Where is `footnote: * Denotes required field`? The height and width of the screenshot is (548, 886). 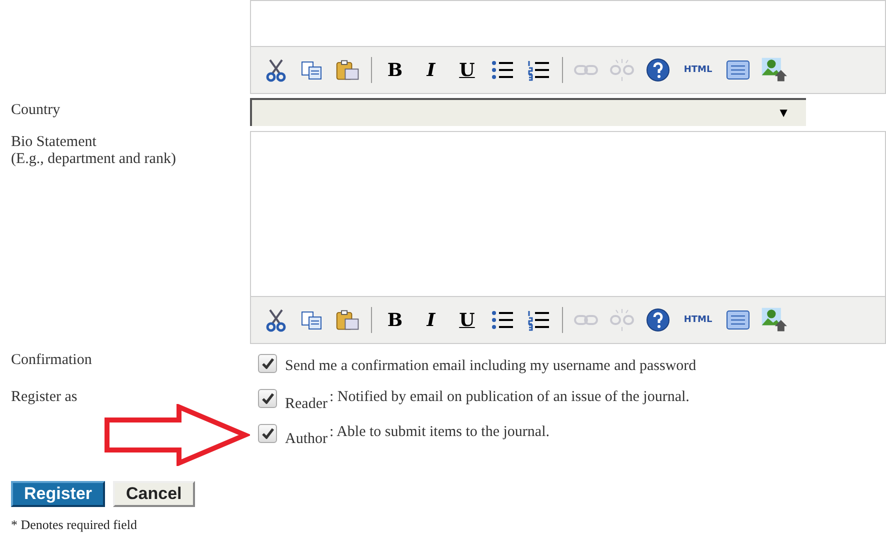
footnote: * Denotes required field is located at coordinates (74, 524).